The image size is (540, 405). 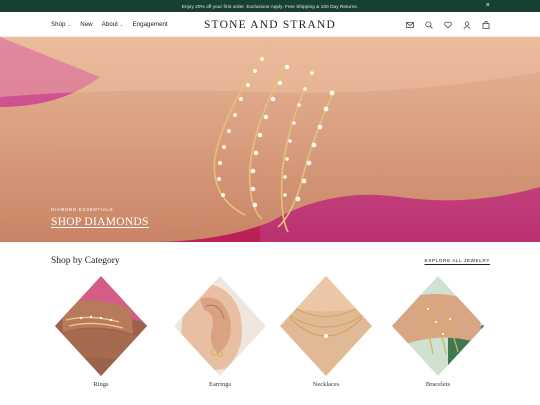 What do you see at coordinates (101, 384) in the screenshot?
I see `category-label: Rings` at bounding box center [101, 384].